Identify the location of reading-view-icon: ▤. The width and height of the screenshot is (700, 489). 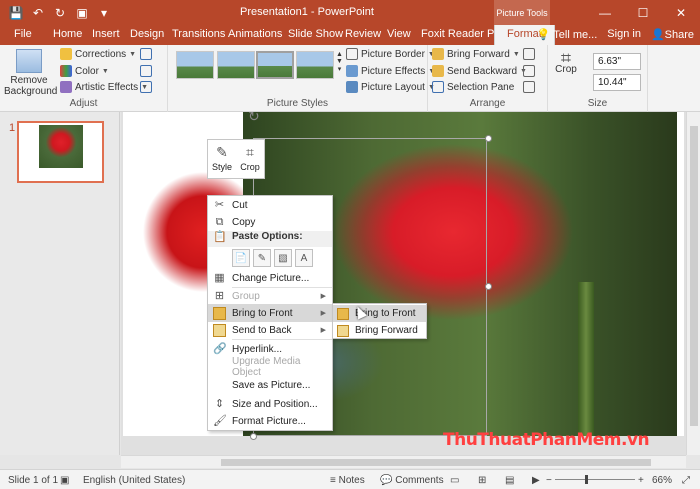
(509, 480).